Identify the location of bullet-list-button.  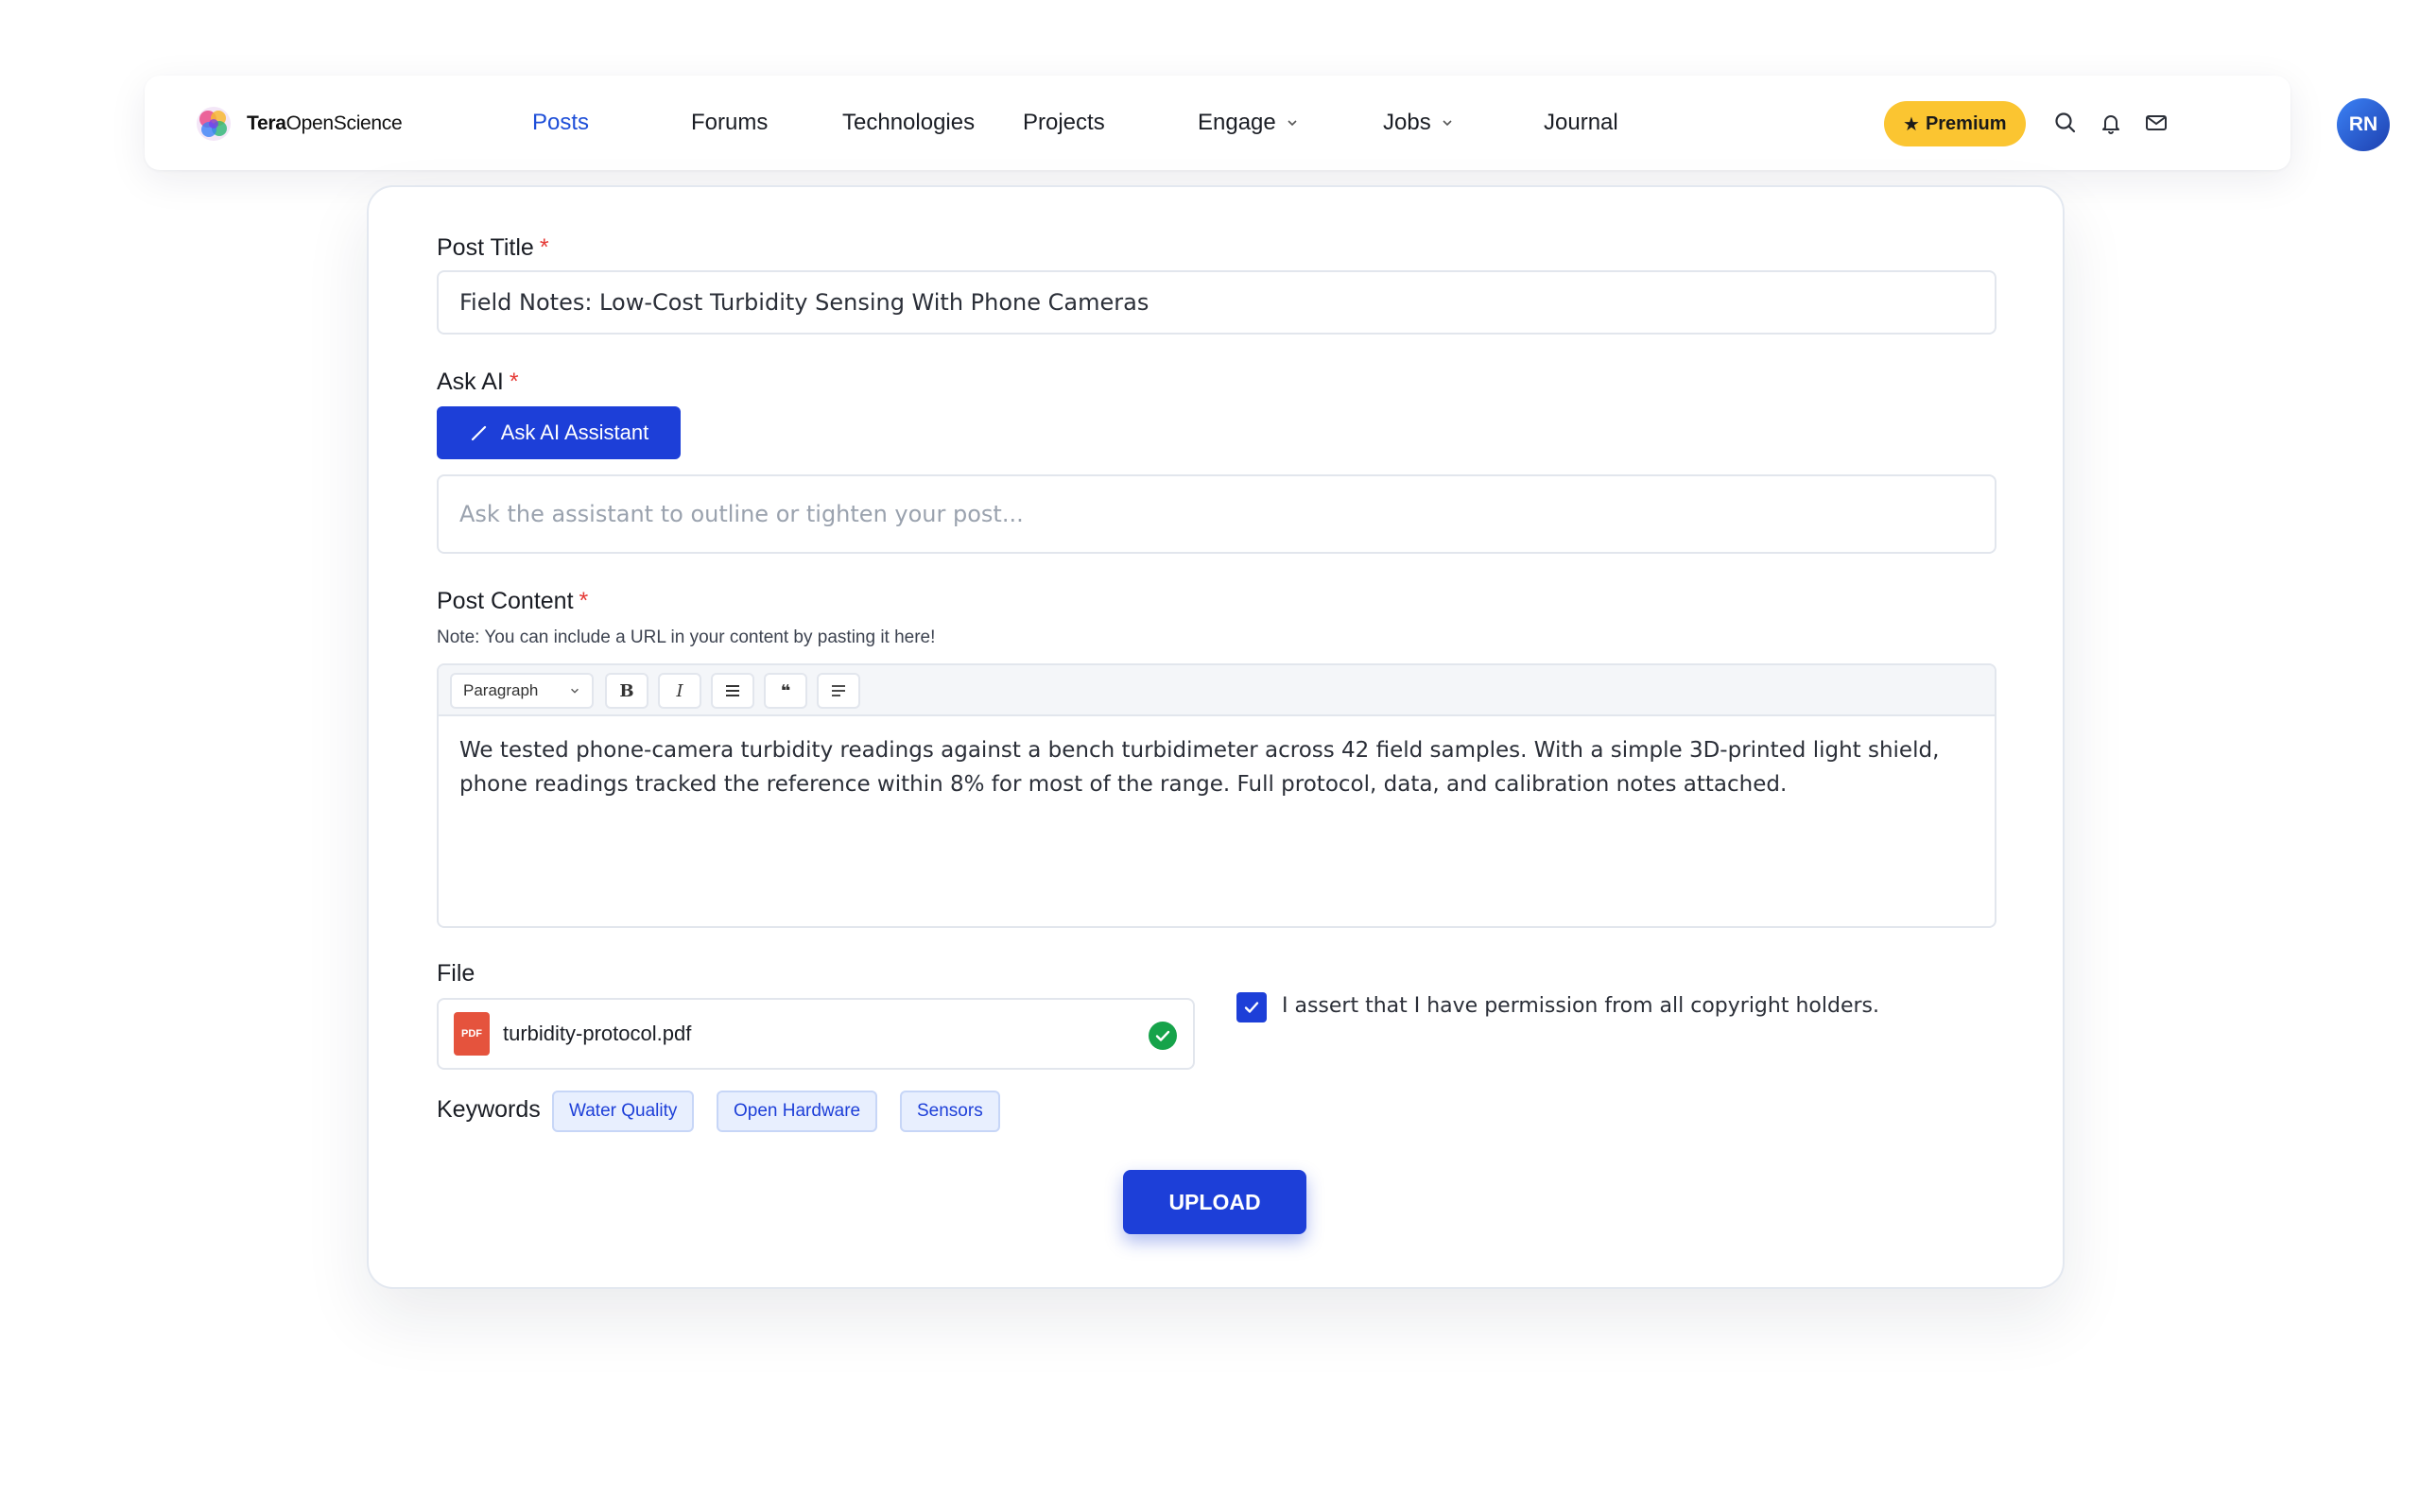
(732, 691).